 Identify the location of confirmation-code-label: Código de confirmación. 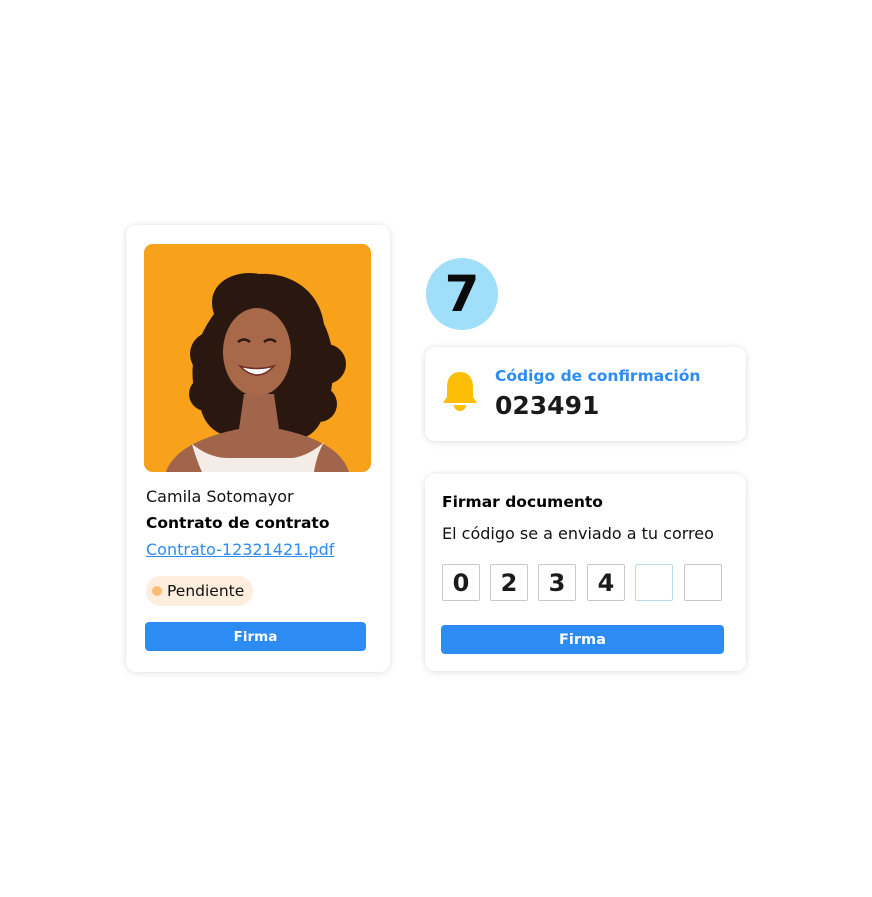
(598, 376).